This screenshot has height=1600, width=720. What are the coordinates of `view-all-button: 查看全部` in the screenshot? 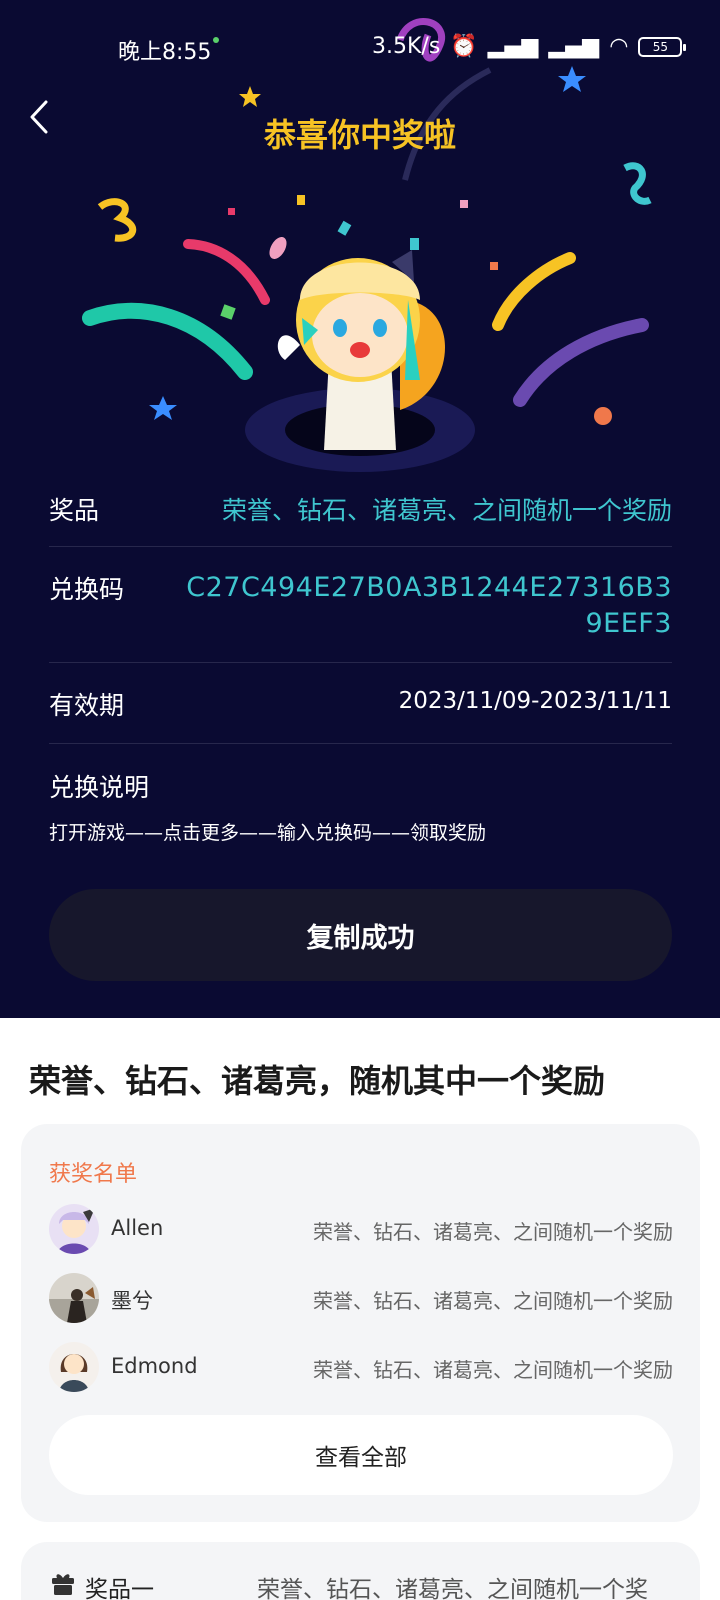 It's located at (361, 1455).